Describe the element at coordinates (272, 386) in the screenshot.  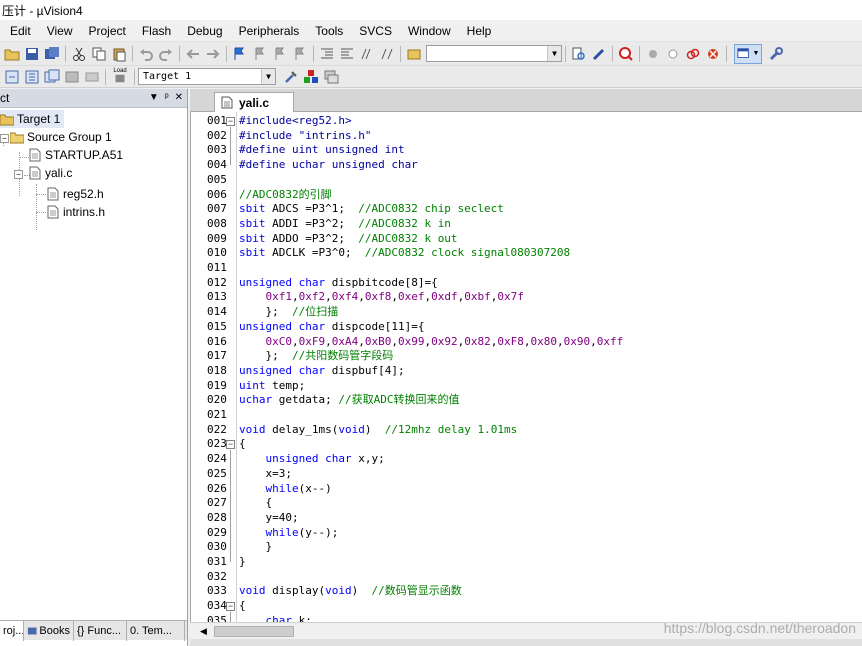
I see `code-line: uint temp;` at that location.